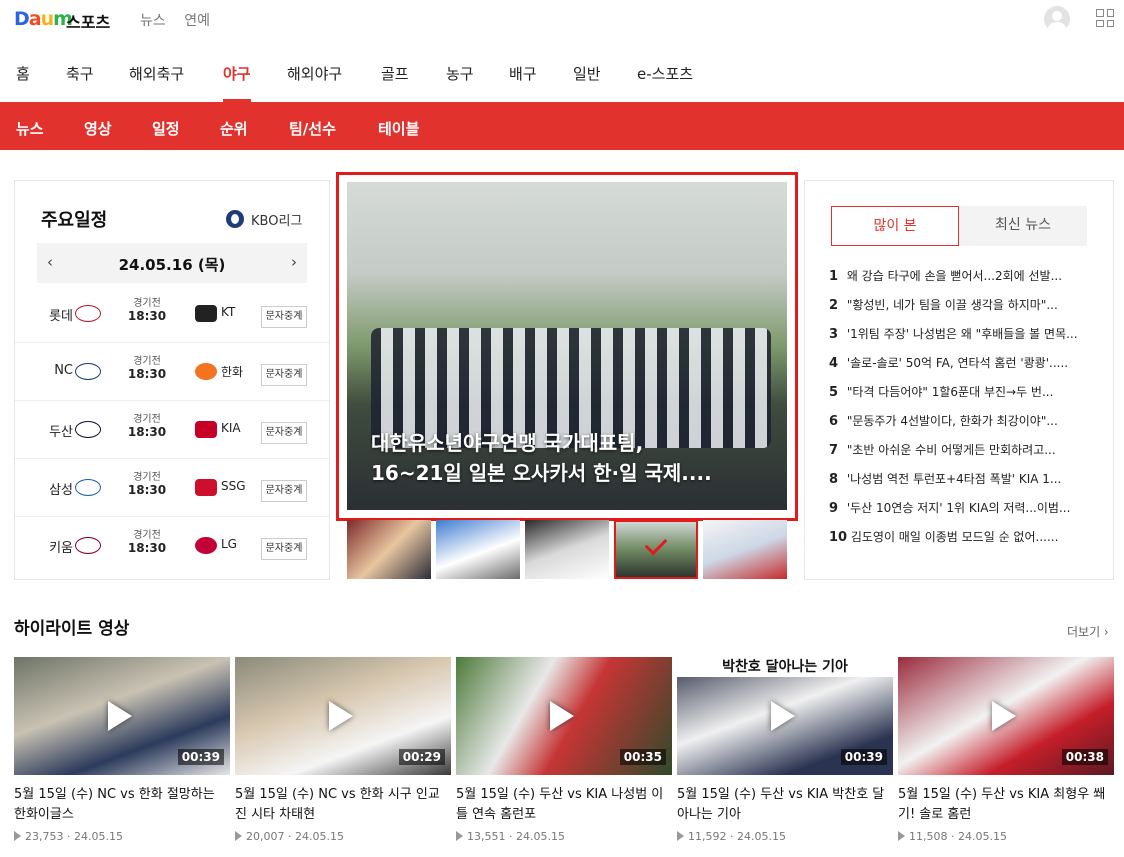 The image size is (1124, 857). I want to click on video-meta: 11,592 · 24.05.15, so click(785, 836).